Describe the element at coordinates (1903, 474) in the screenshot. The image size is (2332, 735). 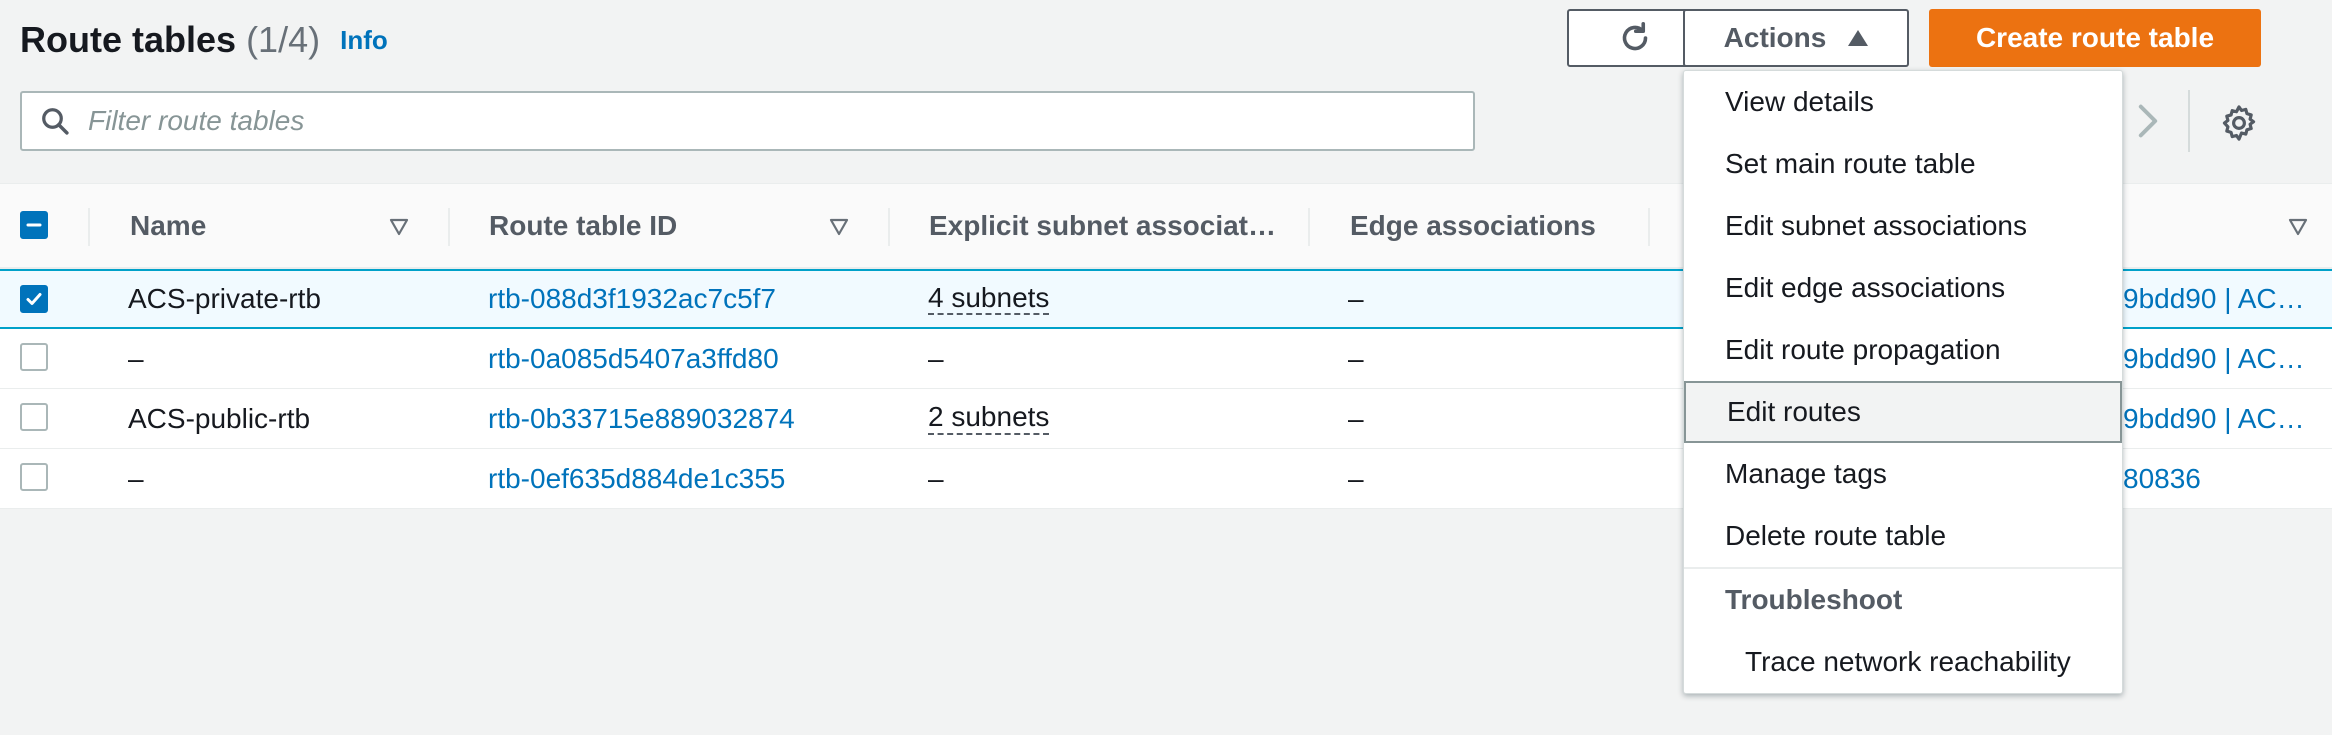
I see `menu-item-manage-tags: Manage tags` at that location.